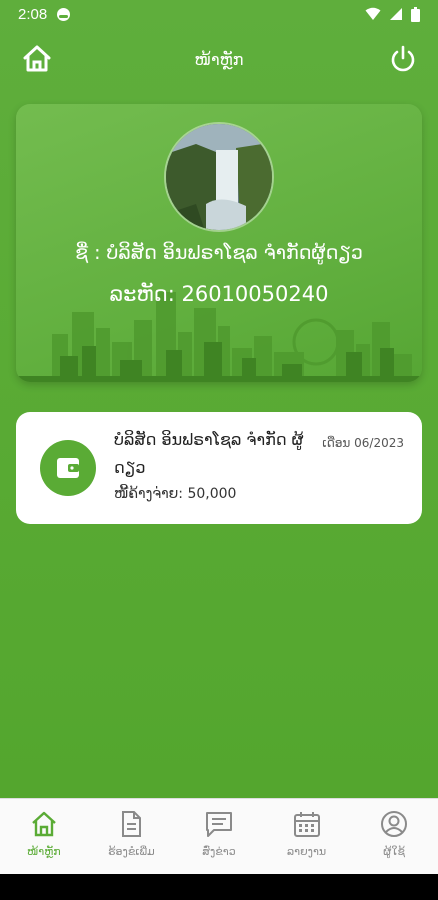 The width and height of the screenshot is (438, 900). What do you see at coordinates (219, 14) in the screenshot?
I see `status-bar: 2:08` at bounding box center [219, 14].